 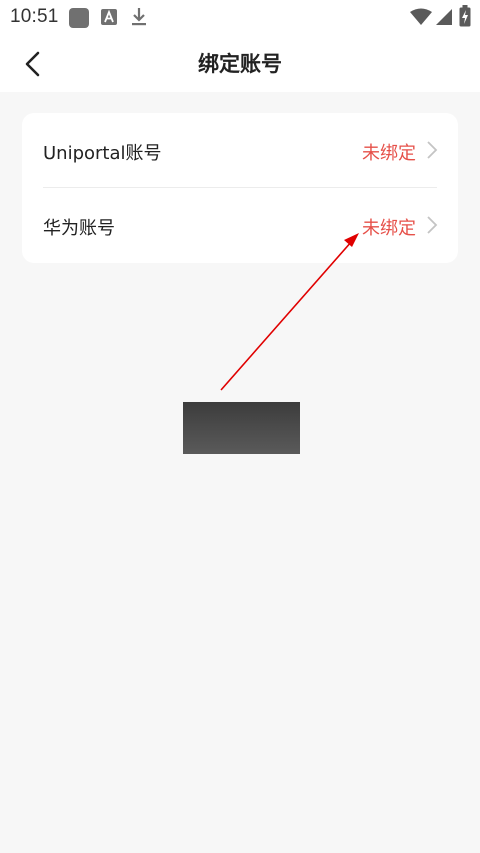 What do you see at coordinates (79, 228) in the screenshot?
I see `account-label: 华为账号` at bounding box center [79, 228].